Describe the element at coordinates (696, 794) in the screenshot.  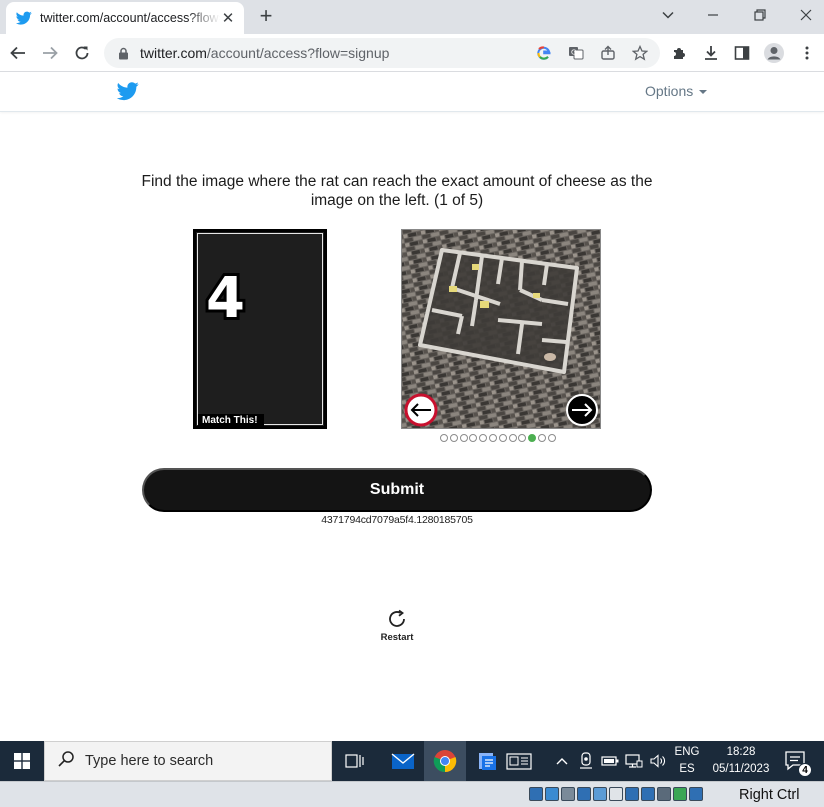
I see `host-key-arrow-icon` at that location.